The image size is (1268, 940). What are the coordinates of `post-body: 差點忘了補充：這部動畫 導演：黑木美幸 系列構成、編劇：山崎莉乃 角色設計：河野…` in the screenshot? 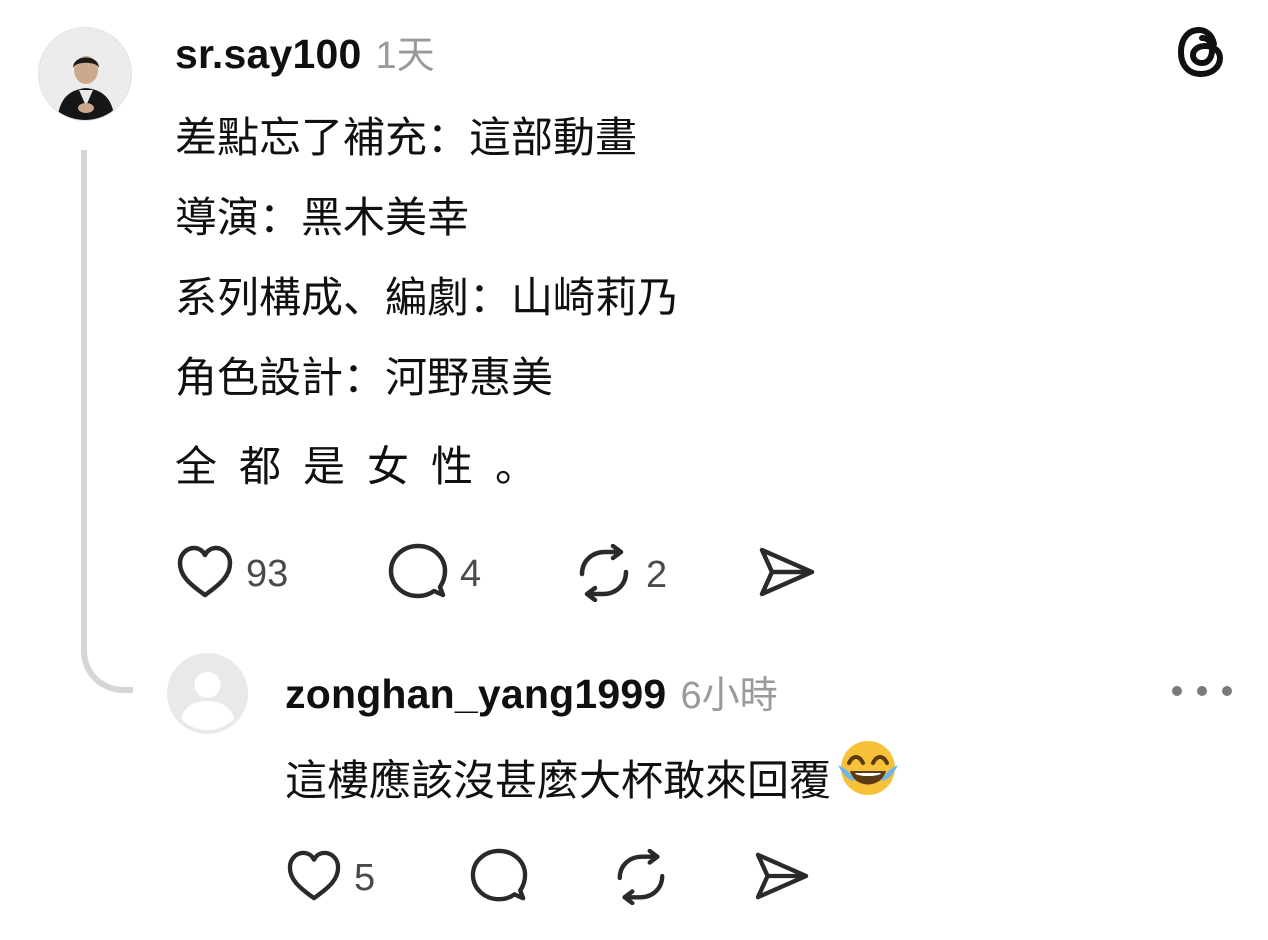 It's located at (427, 258).